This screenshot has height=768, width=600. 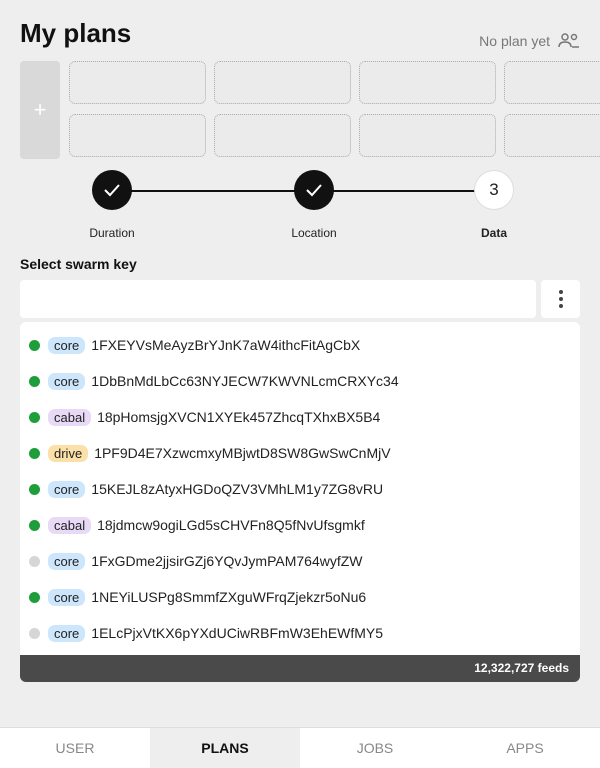 What do you see at coordinates (310, 110) in the screenshot?
I see `plan-slots: +` at bounding box center [310, 110].